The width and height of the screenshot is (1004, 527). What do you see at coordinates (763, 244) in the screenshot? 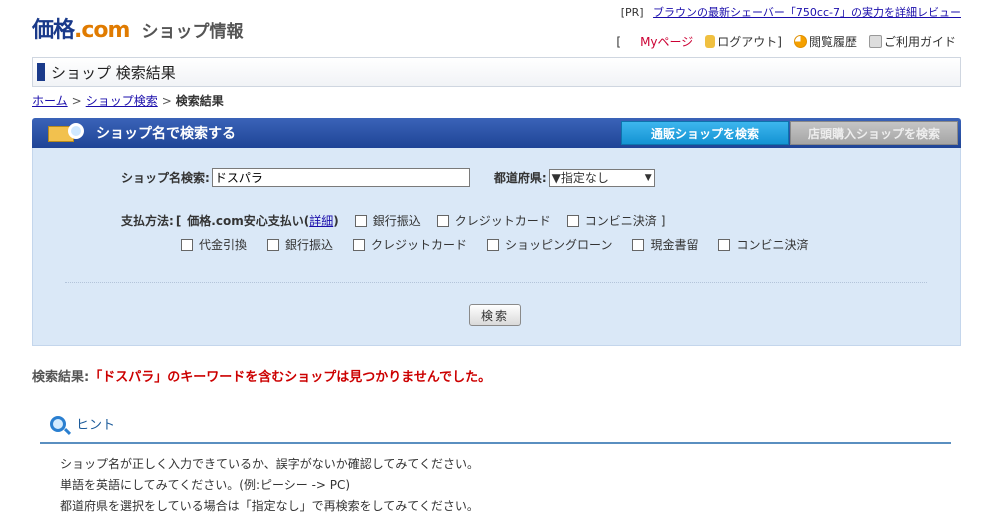
I see `checkbox-convenience: コンビニ決済` at bounding box center [763, 244].